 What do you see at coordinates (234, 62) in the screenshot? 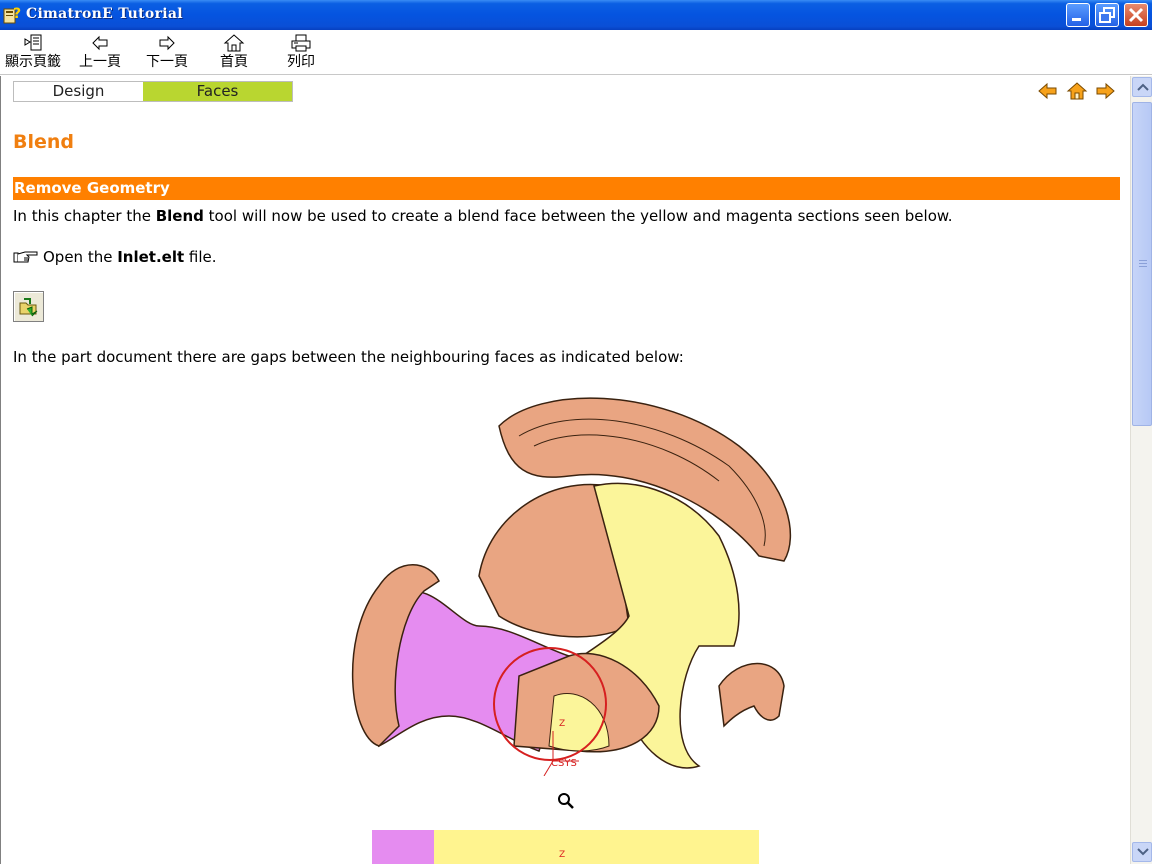
I see `home-label: 首頁` at bounding box center [234, 62].